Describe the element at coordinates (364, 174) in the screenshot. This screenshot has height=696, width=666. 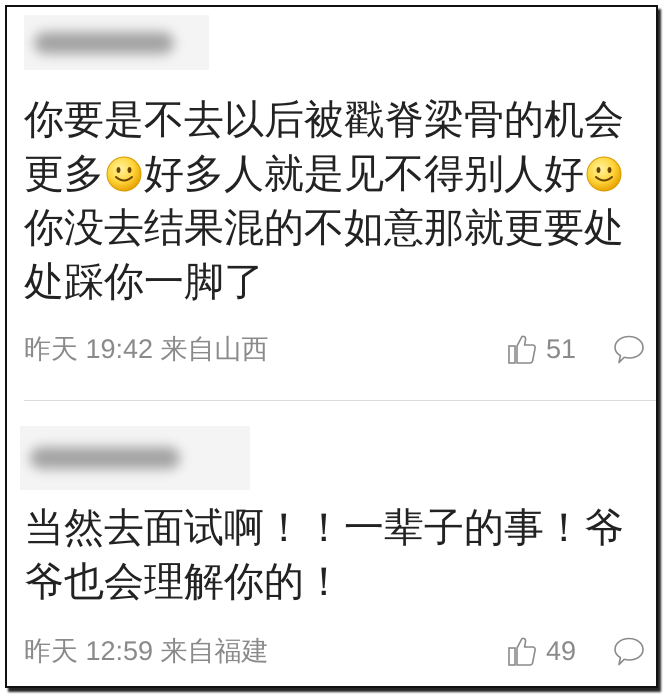
I see `comment-text: 好多人就是见不得别人好` at that location.